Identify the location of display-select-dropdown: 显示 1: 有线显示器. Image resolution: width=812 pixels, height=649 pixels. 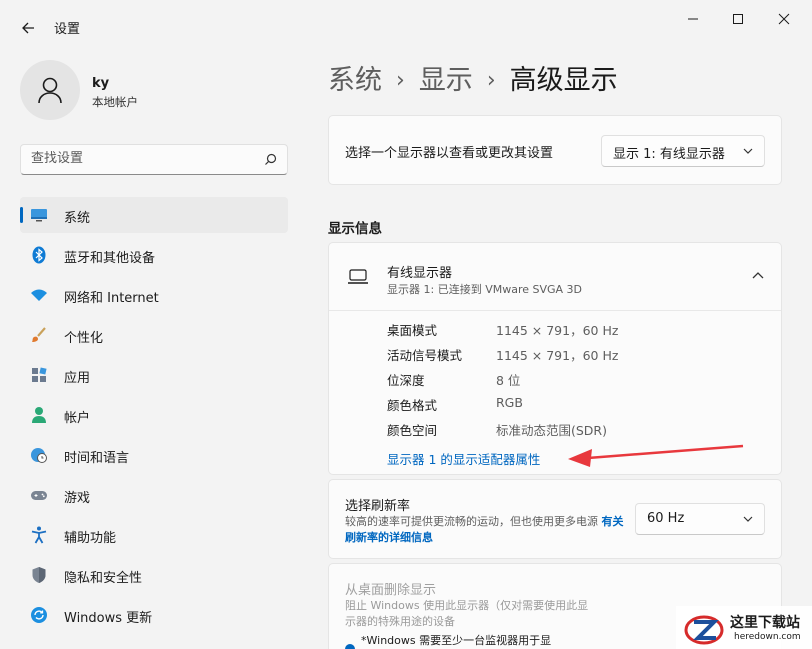
(683, 151).